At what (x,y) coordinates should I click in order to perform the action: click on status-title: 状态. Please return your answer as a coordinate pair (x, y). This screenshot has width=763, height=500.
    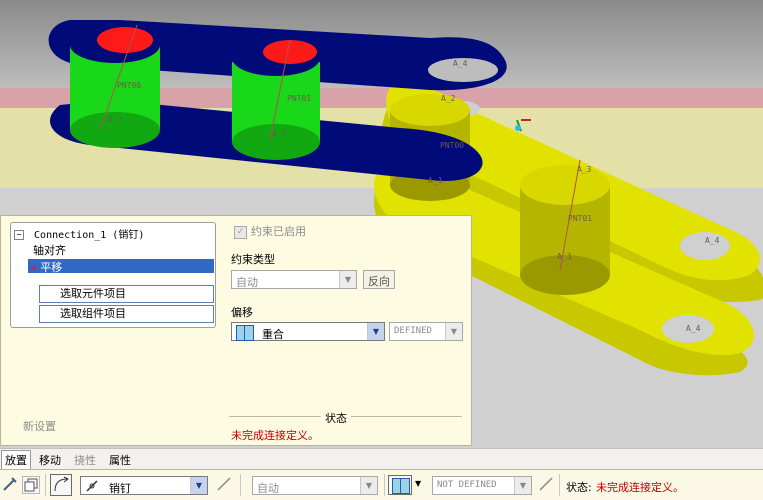
    Looking at the image, I should click on (336, 418).